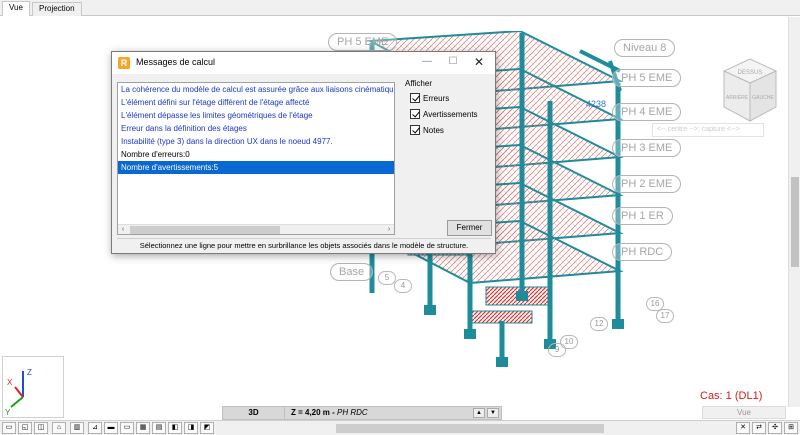  I want to click on list-horizontal-scrollbar: ‹ ›, so click(256, 229).